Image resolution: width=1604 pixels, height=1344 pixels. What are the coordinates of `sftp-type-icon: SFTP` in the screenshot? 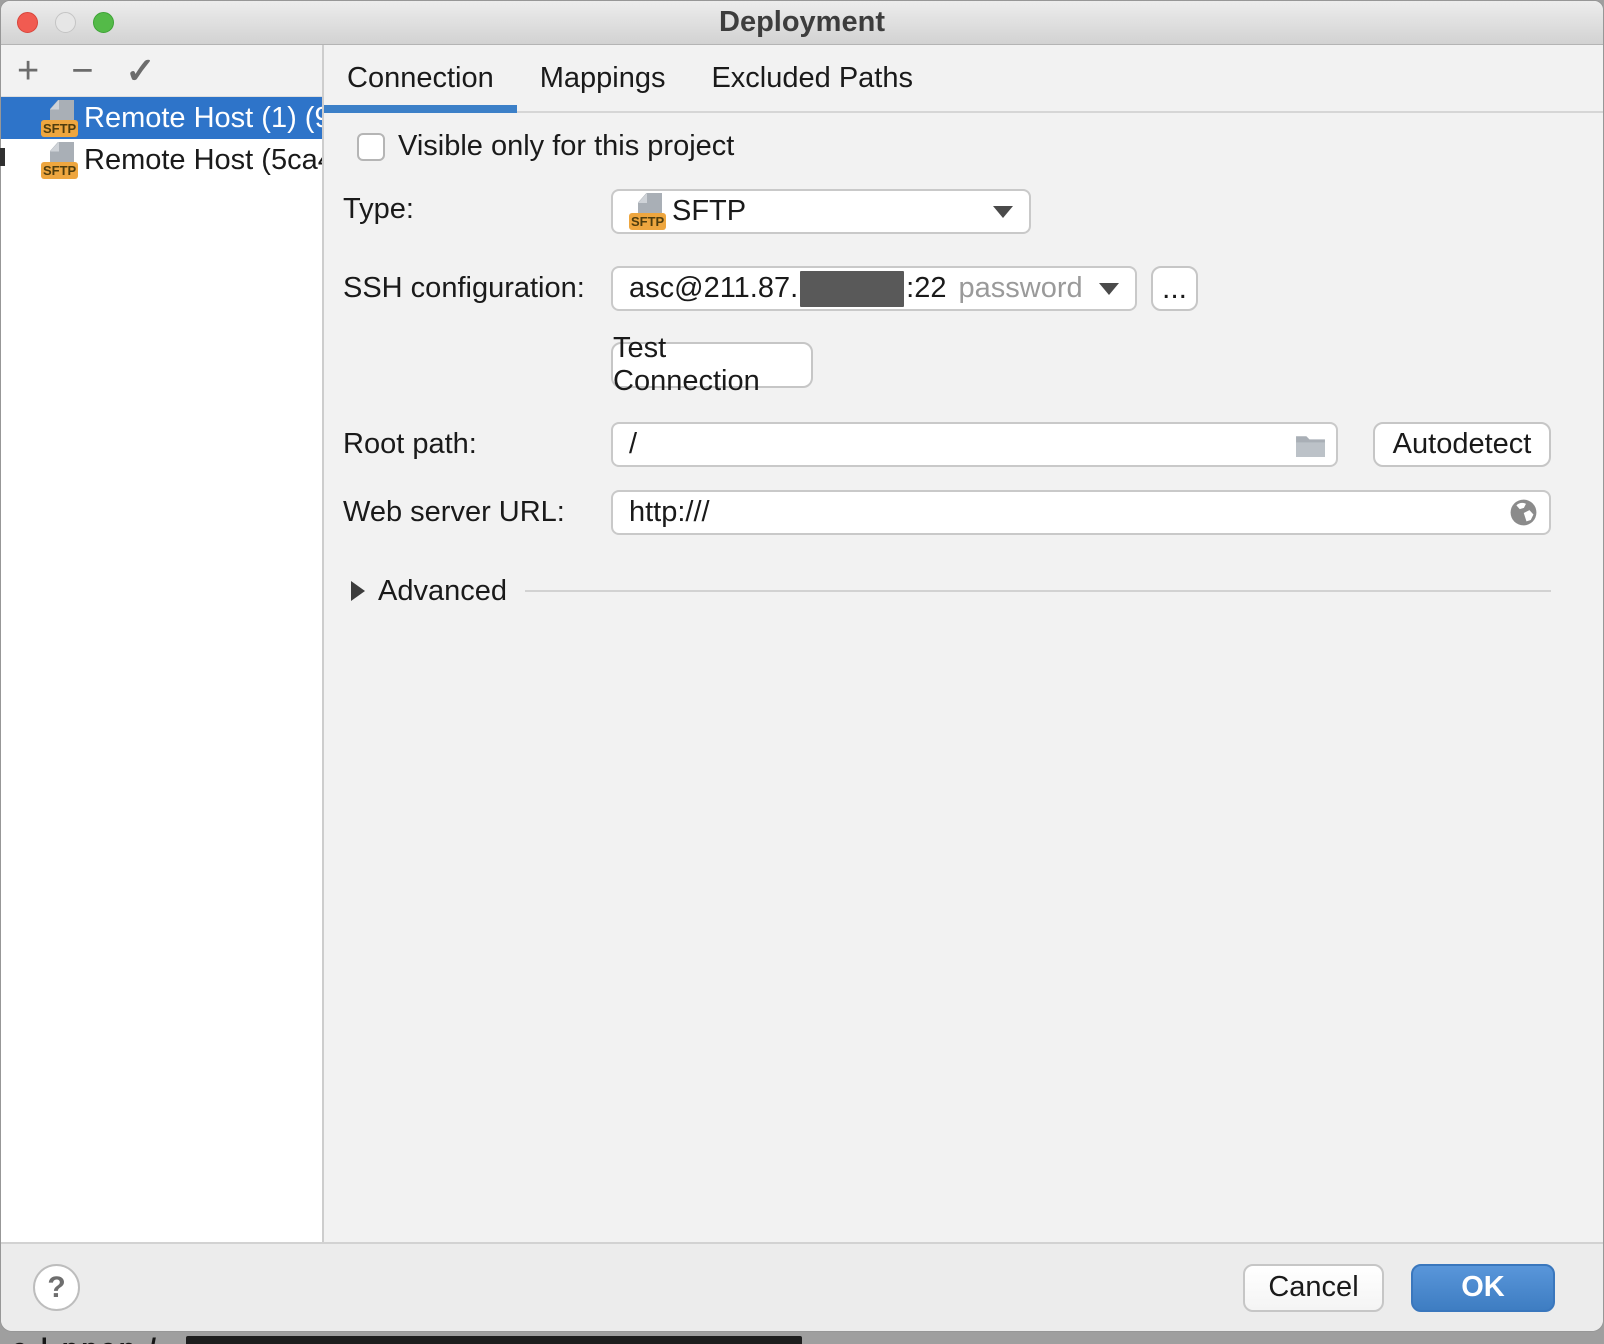 It's located at (648, 211).